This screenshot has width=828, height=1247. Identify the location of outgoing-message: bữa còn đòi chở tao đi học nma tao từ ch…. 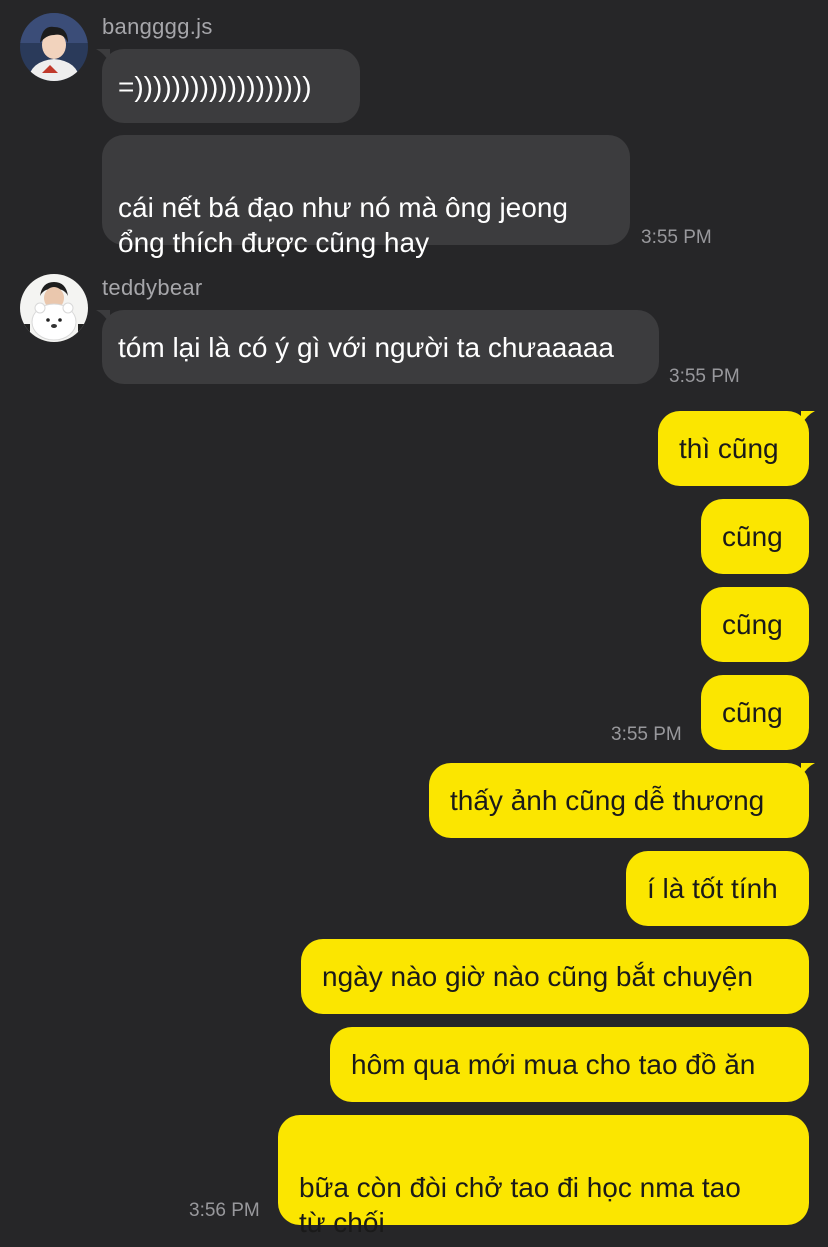
(543, 1176).